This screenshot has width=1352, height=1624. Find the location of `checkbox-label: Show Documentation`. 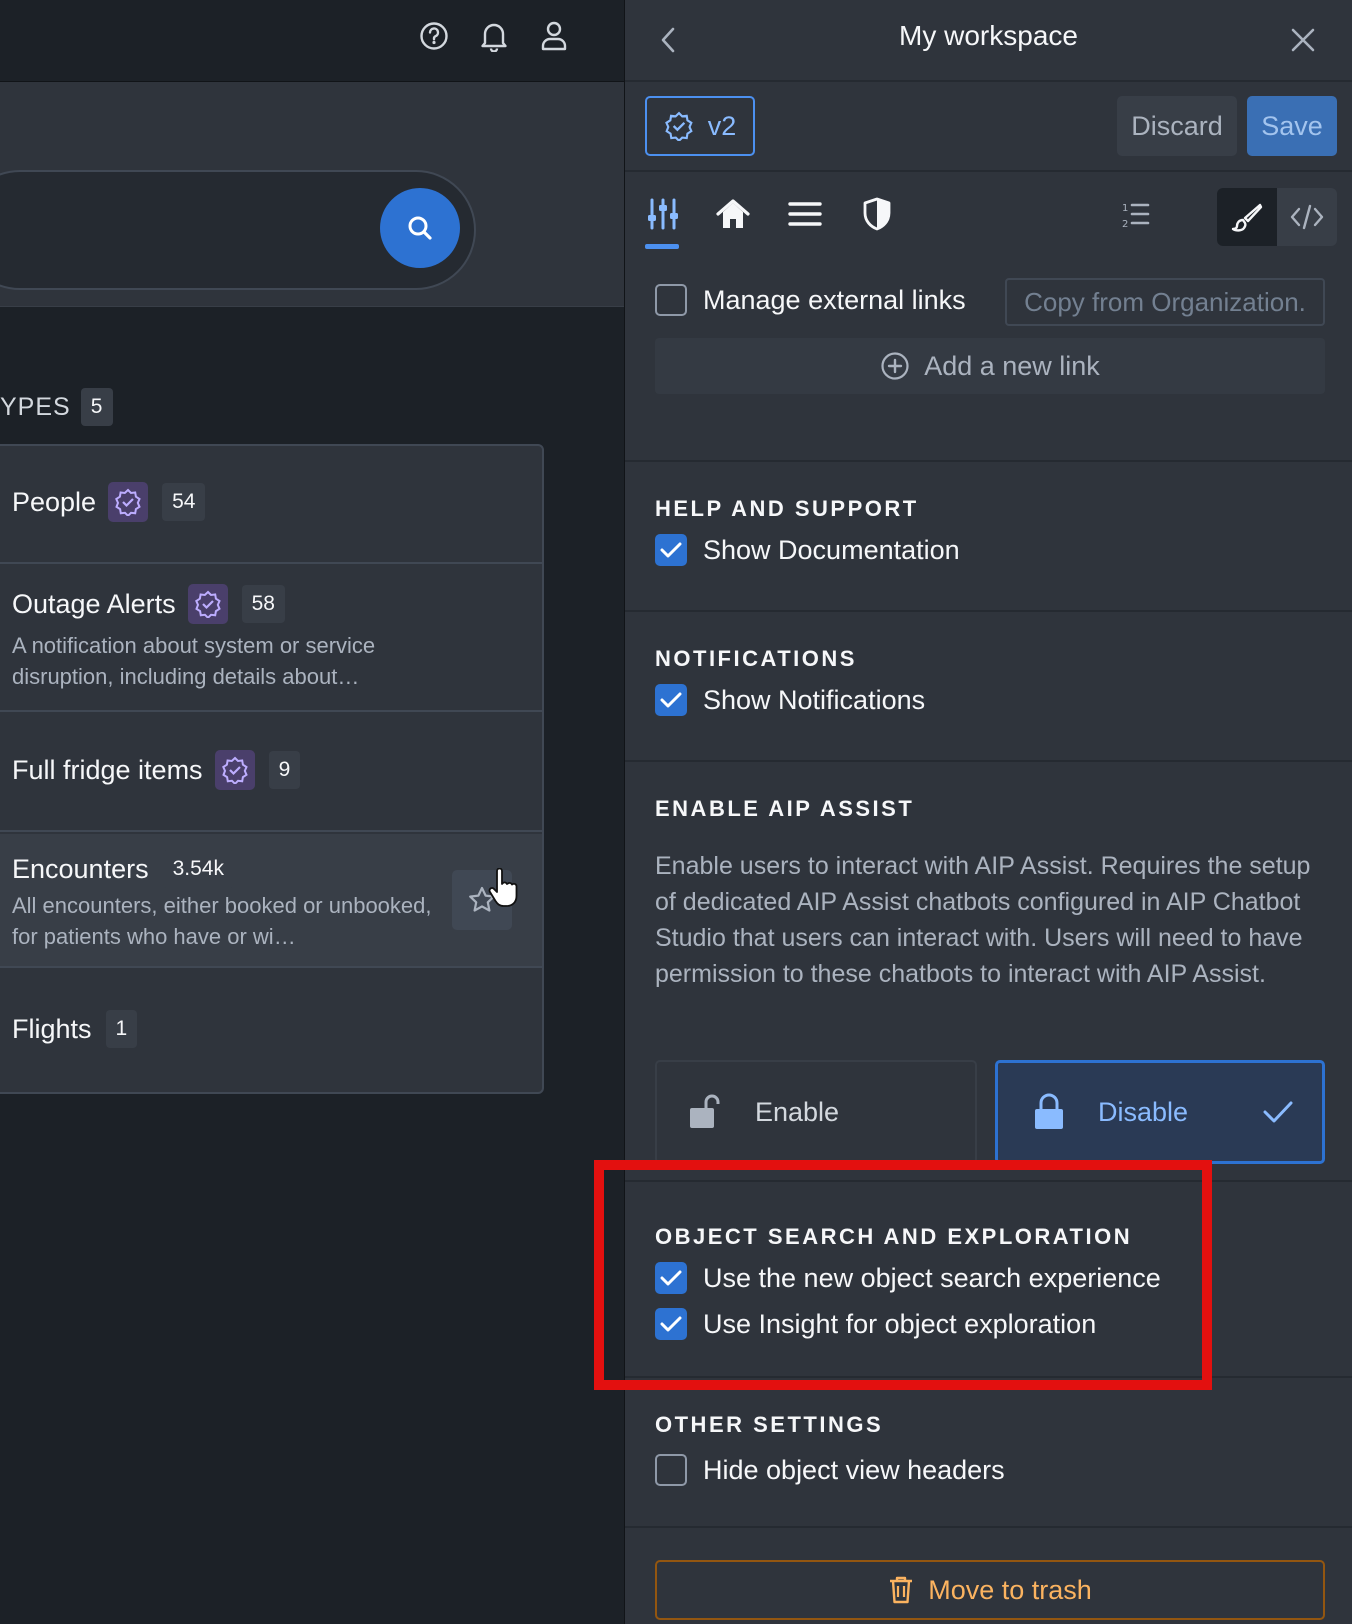

checkbox-label: Show Documentation is located at coordinates (831, 549).